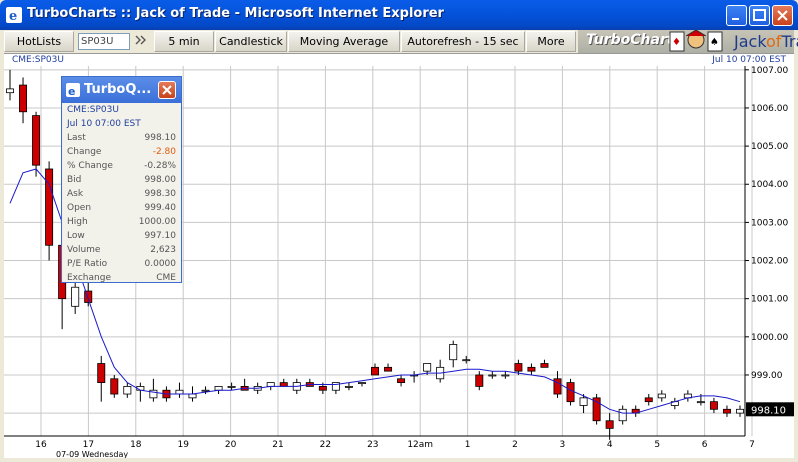 Image resolution: width=798 pixels, height=462 pixels. What do you see at coordinates (87, 264) in the screenshot?
I see `quote-label: P/E Ratio` at bounding box center [87, 264].